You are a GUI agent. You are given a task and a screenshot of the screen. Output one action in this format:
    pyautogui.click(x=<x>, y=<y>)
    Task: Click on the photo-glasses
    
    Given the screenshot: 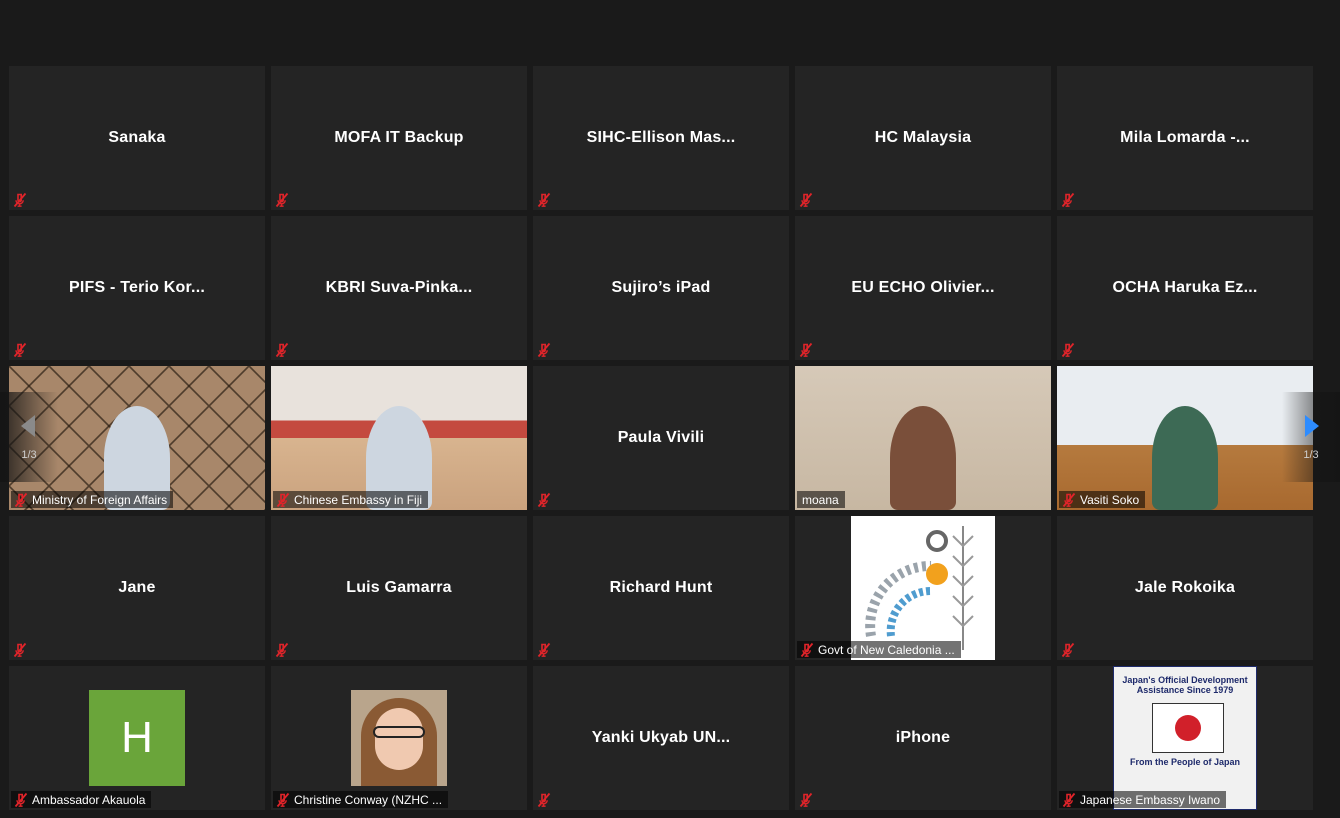 What is the action you would take?
    pyautogui.click(x=399, y=732)
    